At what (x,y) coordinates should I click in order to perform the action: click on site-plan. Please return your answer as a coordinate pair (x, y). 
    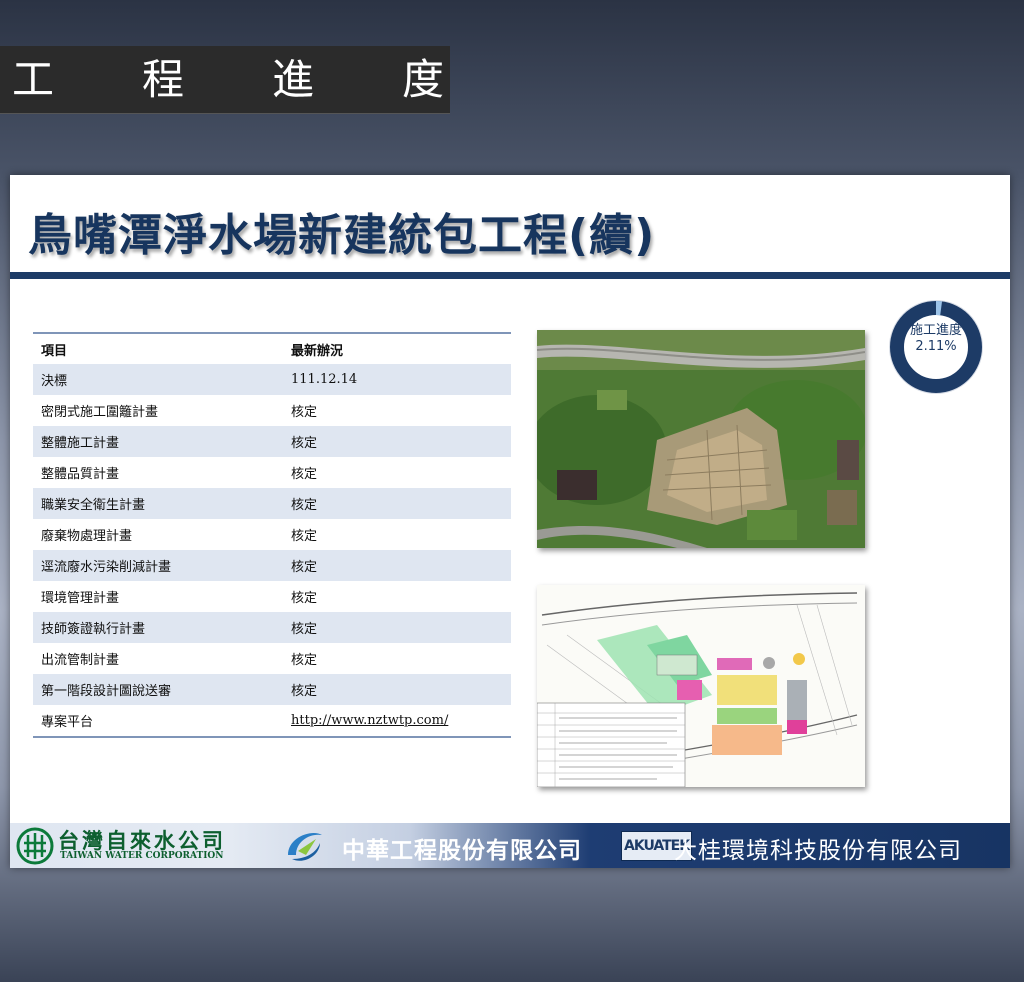
    Looking at the image, I should click on (701, 686).